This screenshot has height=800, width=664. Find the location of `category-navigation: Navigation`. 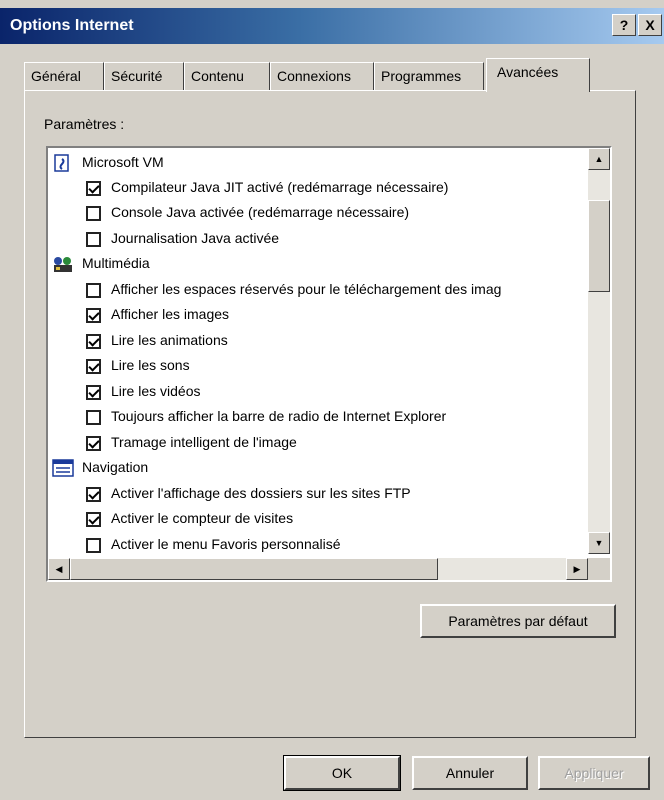

category-navigation: Navigation is located at coordinates (100, 467).